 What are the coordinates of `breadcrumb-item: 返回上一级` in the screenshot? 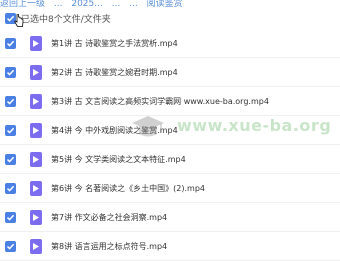 It's located at (22, 4).